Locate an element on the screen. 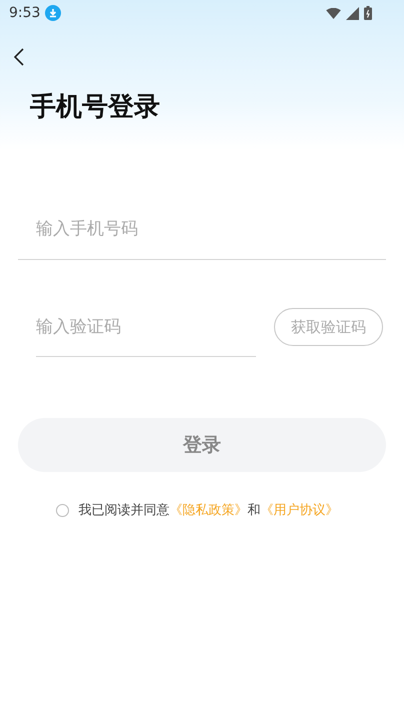 The width and height of the screenshot is (404, 718). signal-icon is located at coordinates (352, 13).